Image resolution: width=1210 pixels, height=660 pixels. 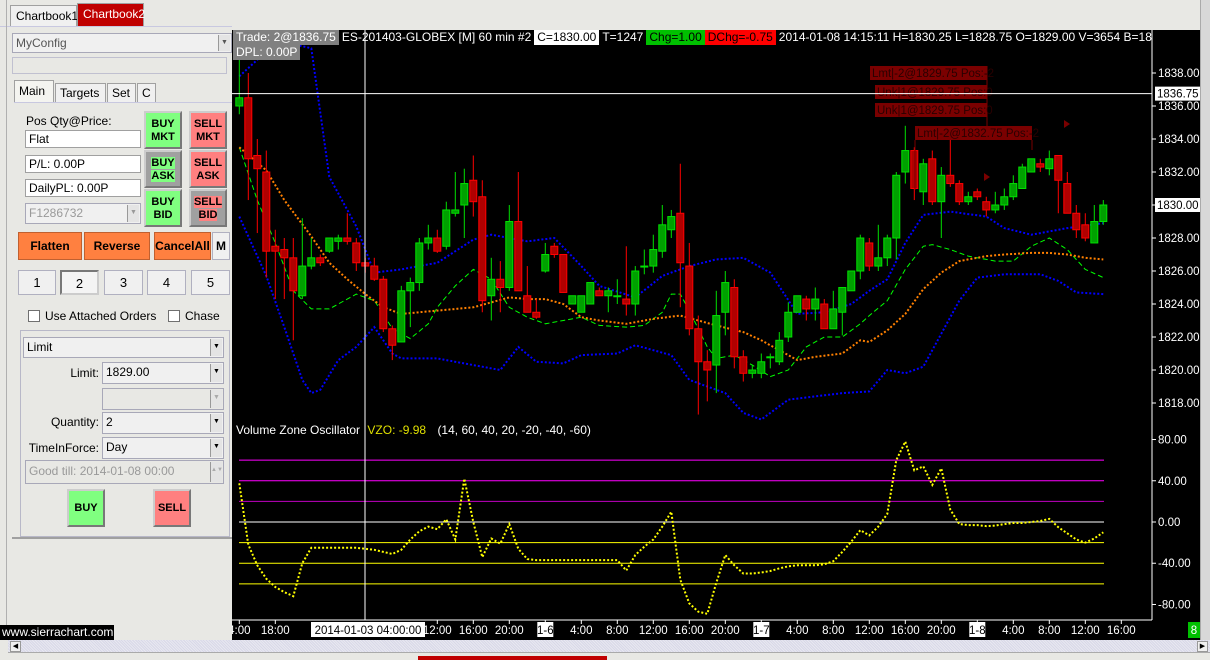 What do you see at coordinates (86, 508) in the screenshot?
I see `buy-button: BUY` at bounding box center [86, 508].